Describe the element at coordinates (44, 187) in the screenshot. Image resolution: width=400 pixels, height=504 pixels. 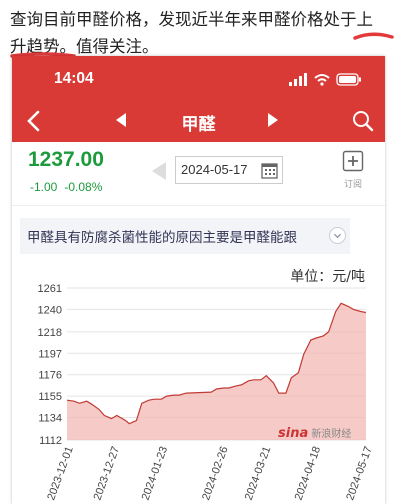
I see `change-value: -1.00` at that location.